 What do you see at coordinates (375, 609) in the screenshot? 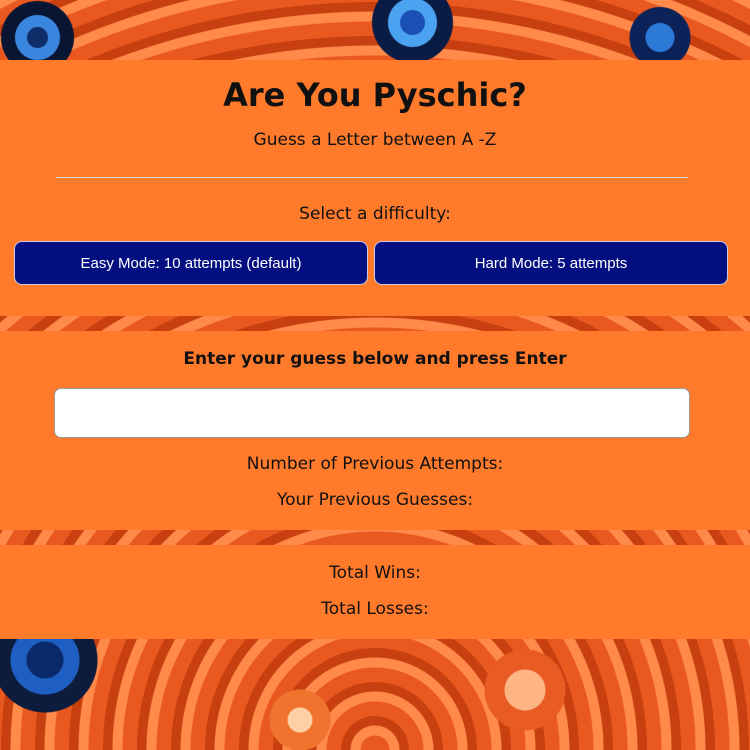
I see `total-losses-label: Total Losses:` at bounding box center [375, 609].